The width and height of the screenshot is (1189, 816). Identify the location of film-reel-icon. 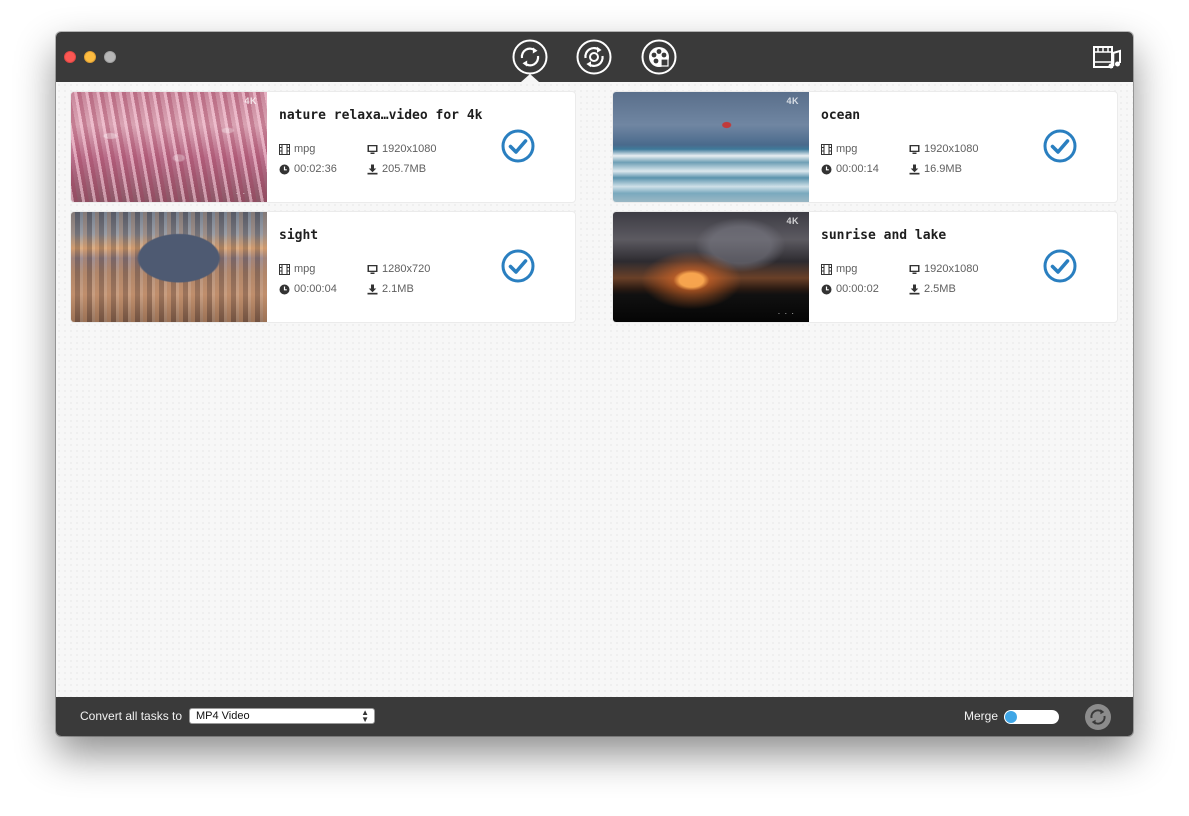
(659, 57).